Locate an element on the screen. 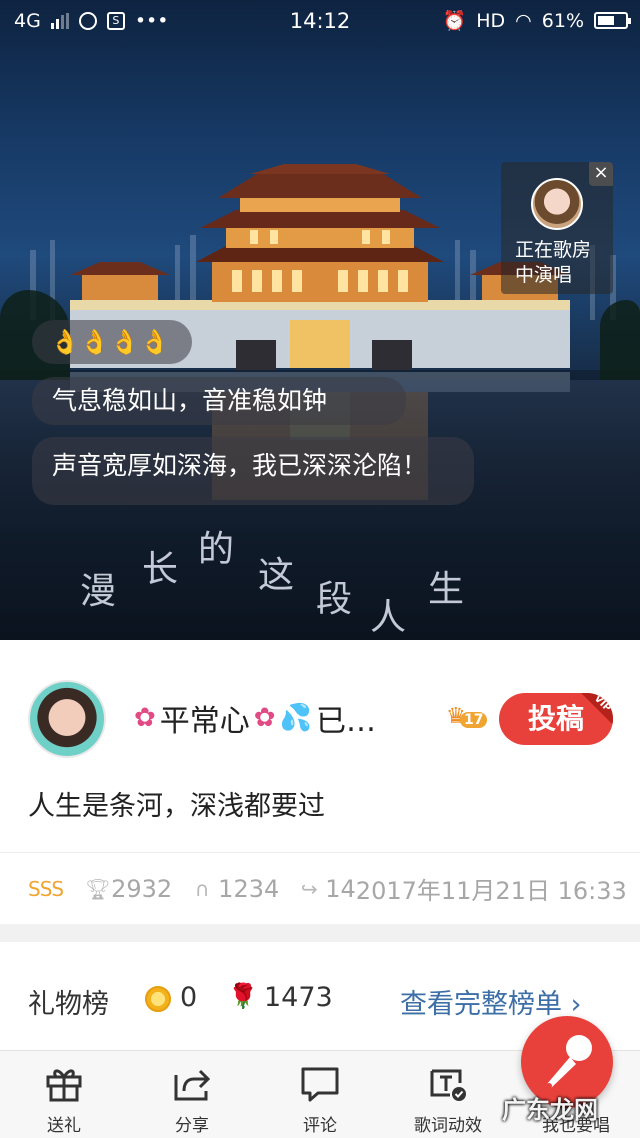 This screenshot has width=640, height=1138. comment-bubble: 👌👌👌👌 is located at coordinates (112, 342).